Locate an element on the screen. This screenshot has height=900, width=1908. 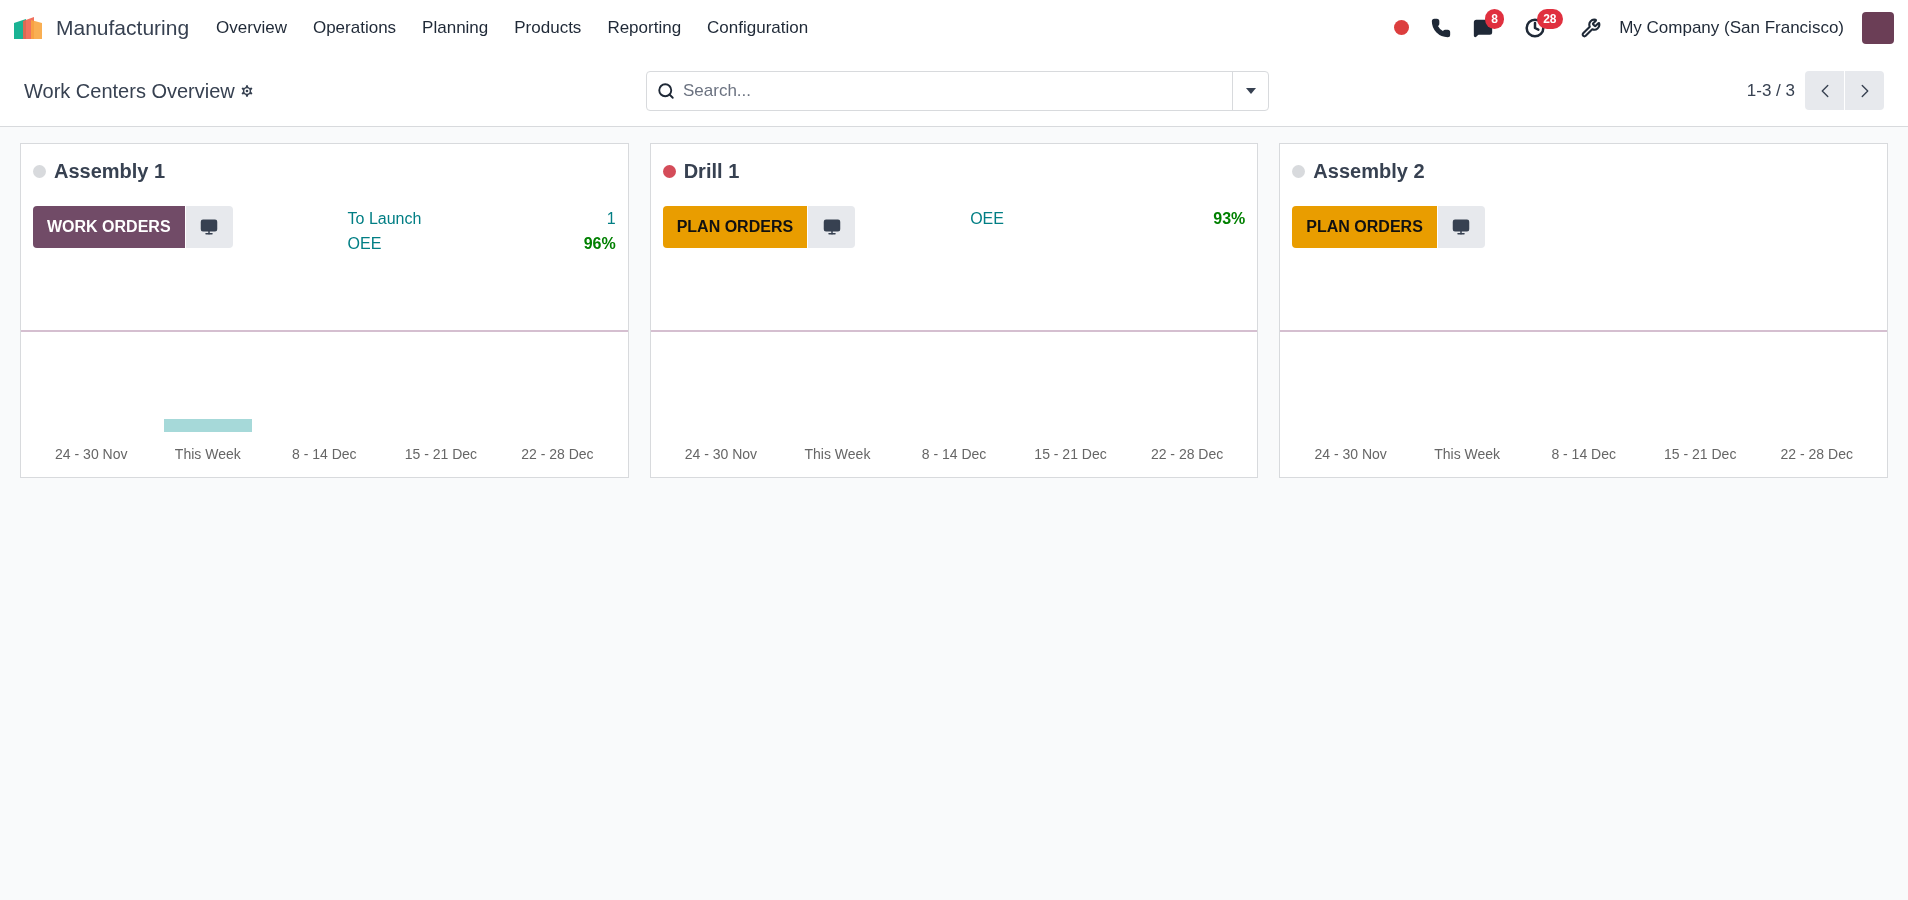
card-title: Drill 1 is located at coordinates (711, 171).